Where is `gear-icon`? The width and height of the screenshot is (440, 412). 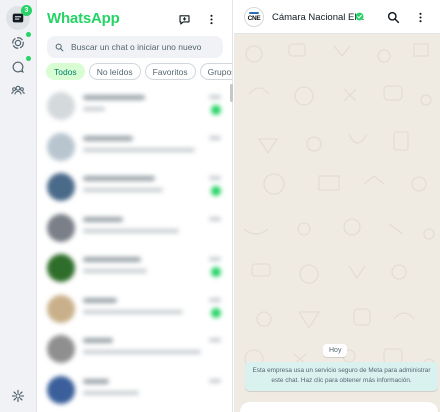 gear-icon is located at coordinates (18, 396).